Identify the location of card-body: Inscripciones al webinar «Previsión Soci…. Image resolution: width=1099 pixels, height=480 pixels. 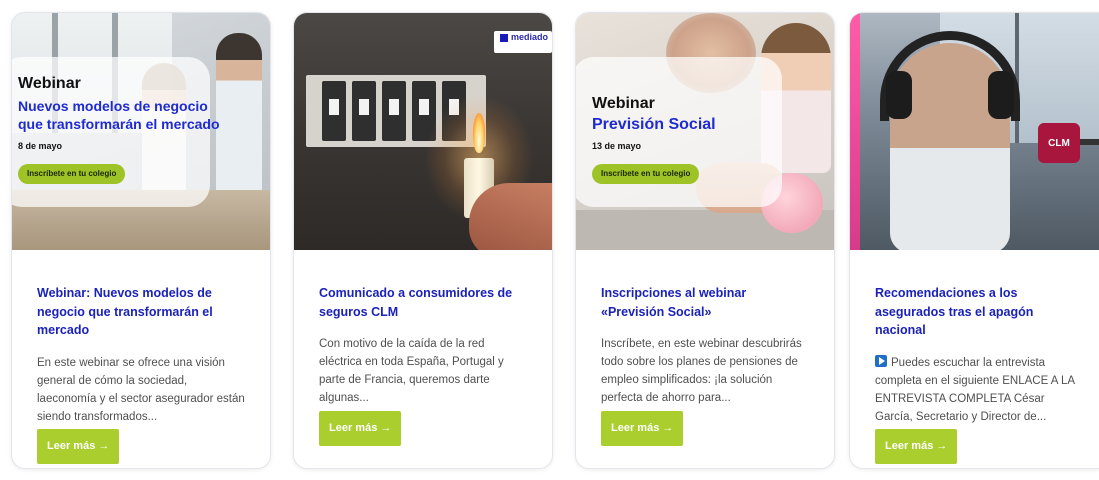
(705, 328).